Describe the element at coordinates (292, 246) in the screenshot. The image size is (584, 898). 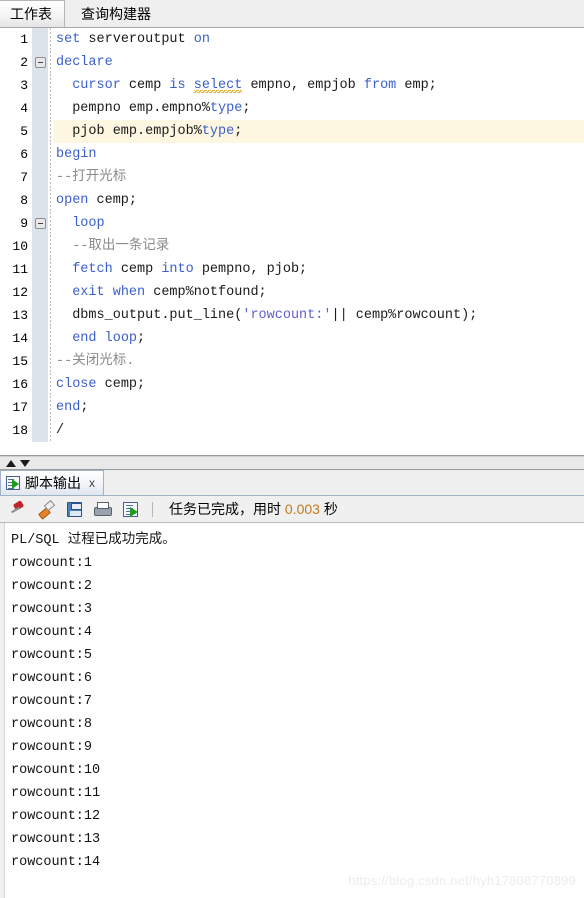
I see `code-line: 10 --取出一条记录` at that location.